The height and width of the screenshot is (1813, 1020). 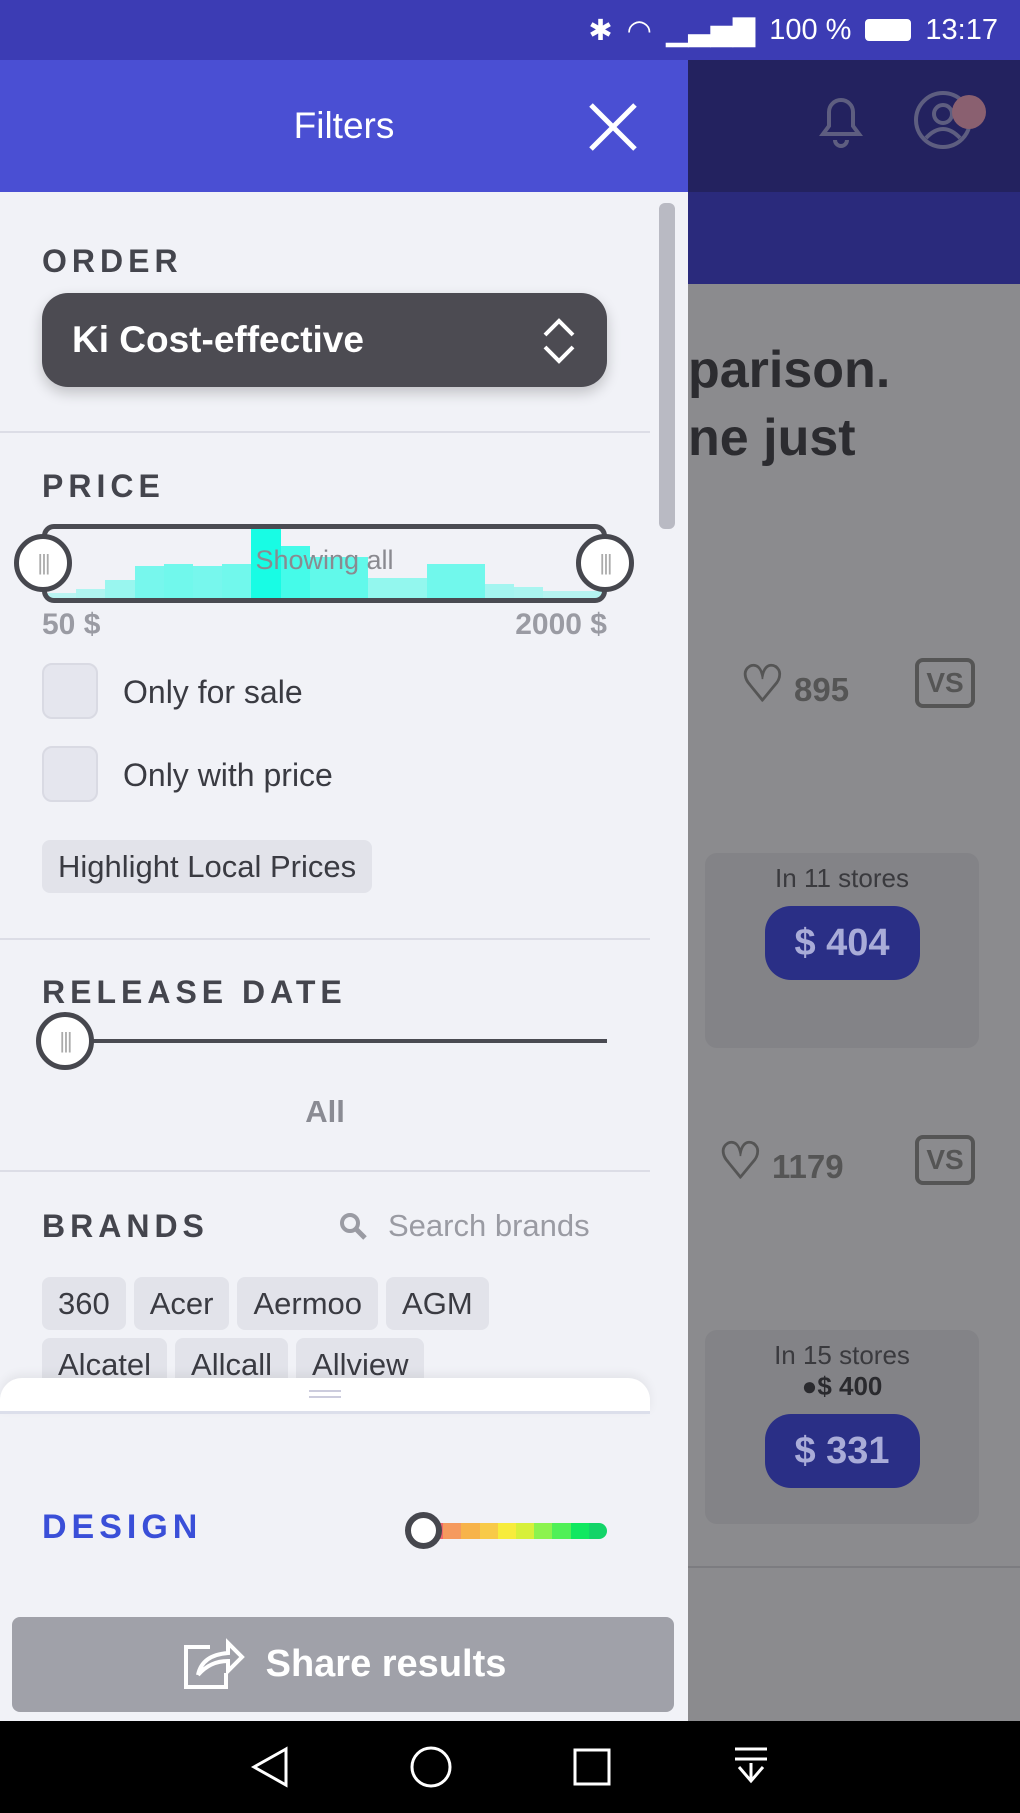 I want to click on sheet-handle-bar, so click(x=325, y=1396).